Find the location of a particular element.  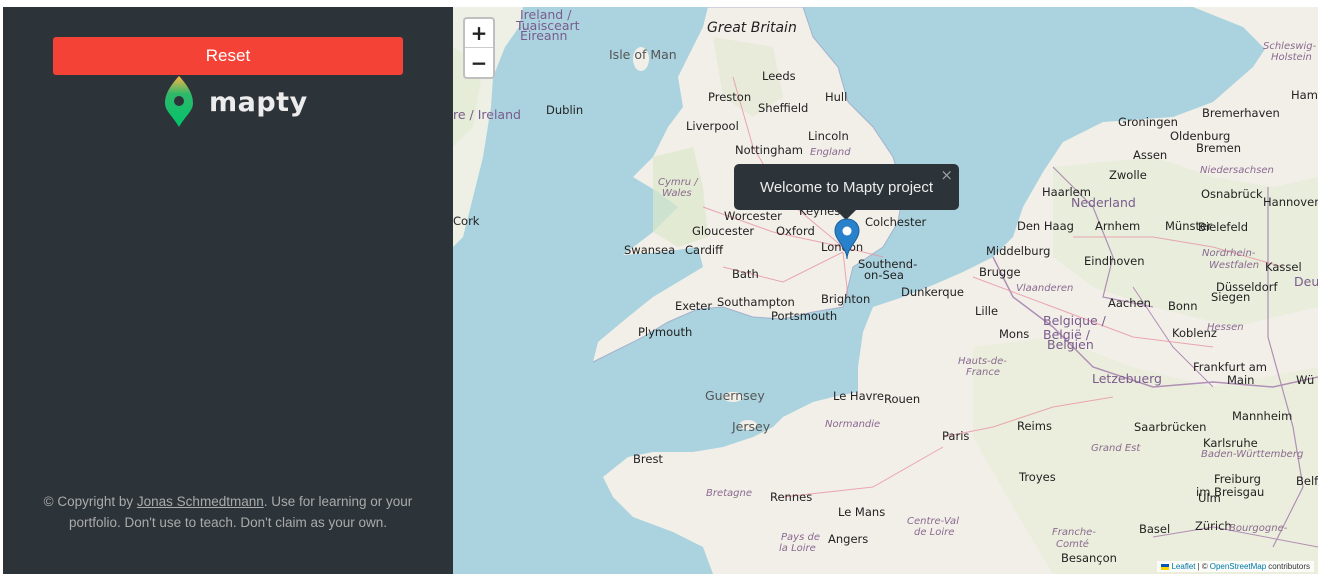

map-label: Niedersachsen is located at coordinates (1237, 170).